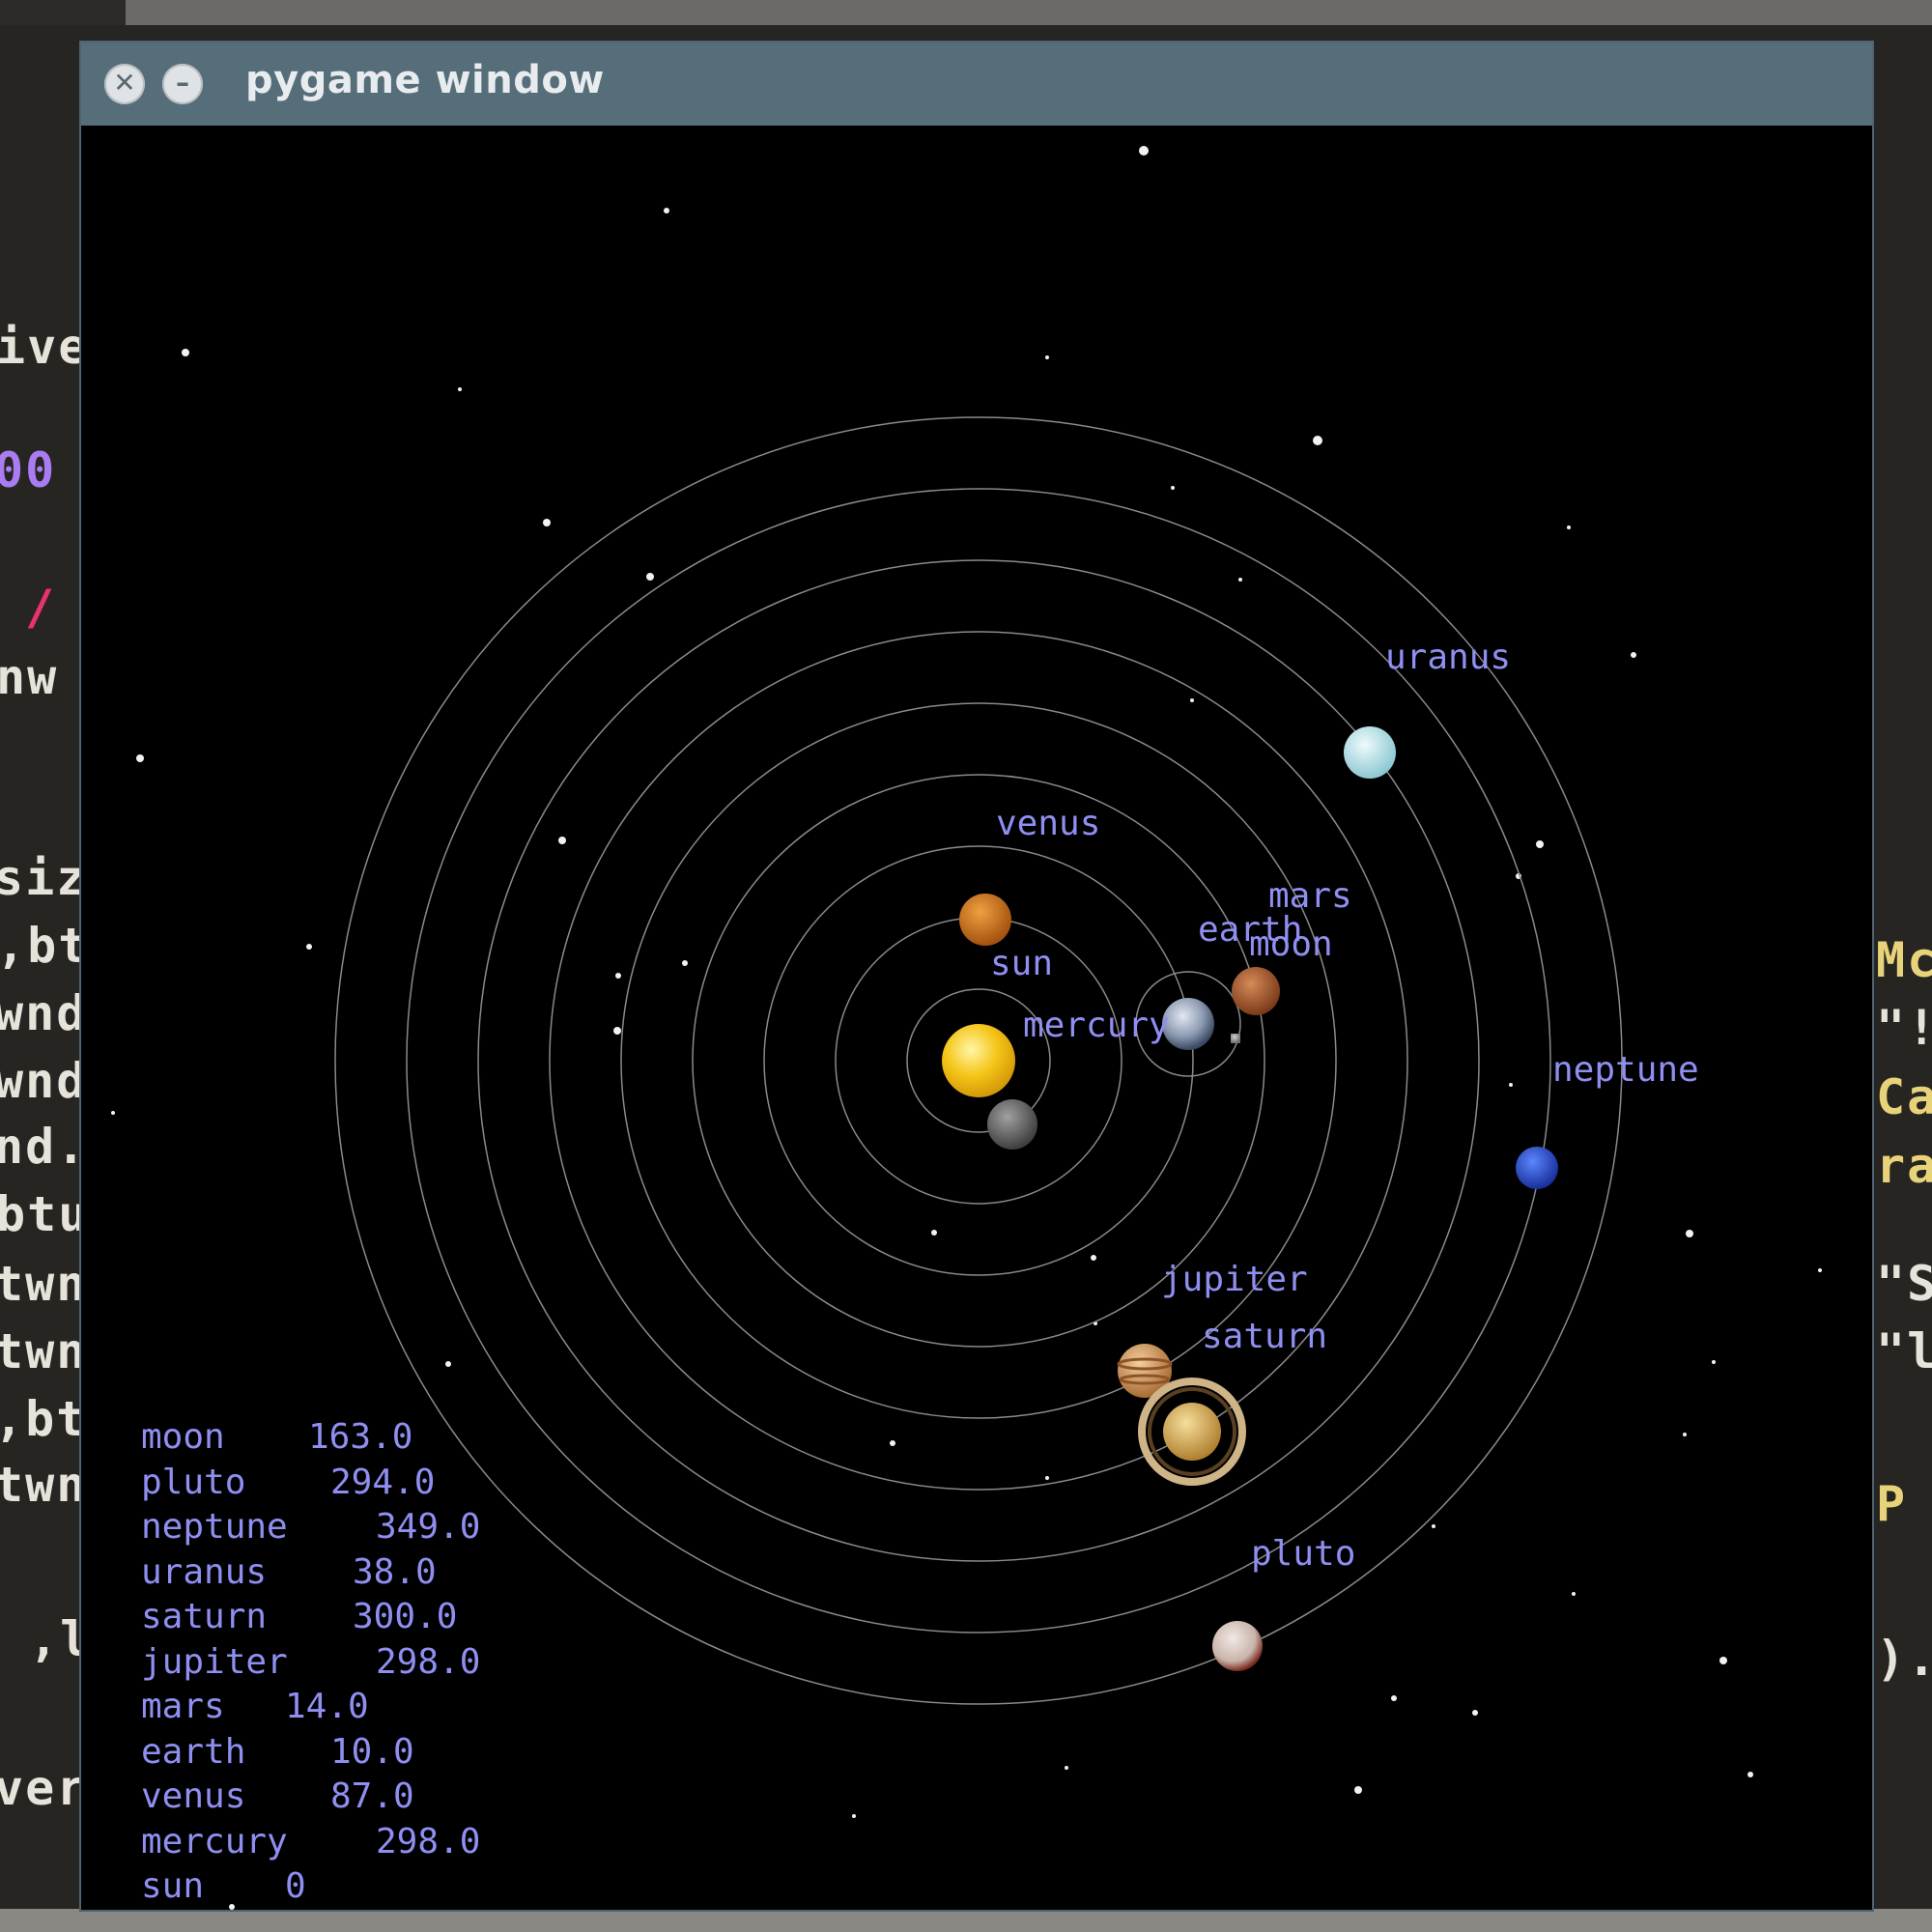 The image size is (1932, 1932). What do you see at coordinates (1904, 1166) in the screenshot?
I see `editor-code-fragment: ra` at bounding box center [1904, 1166].